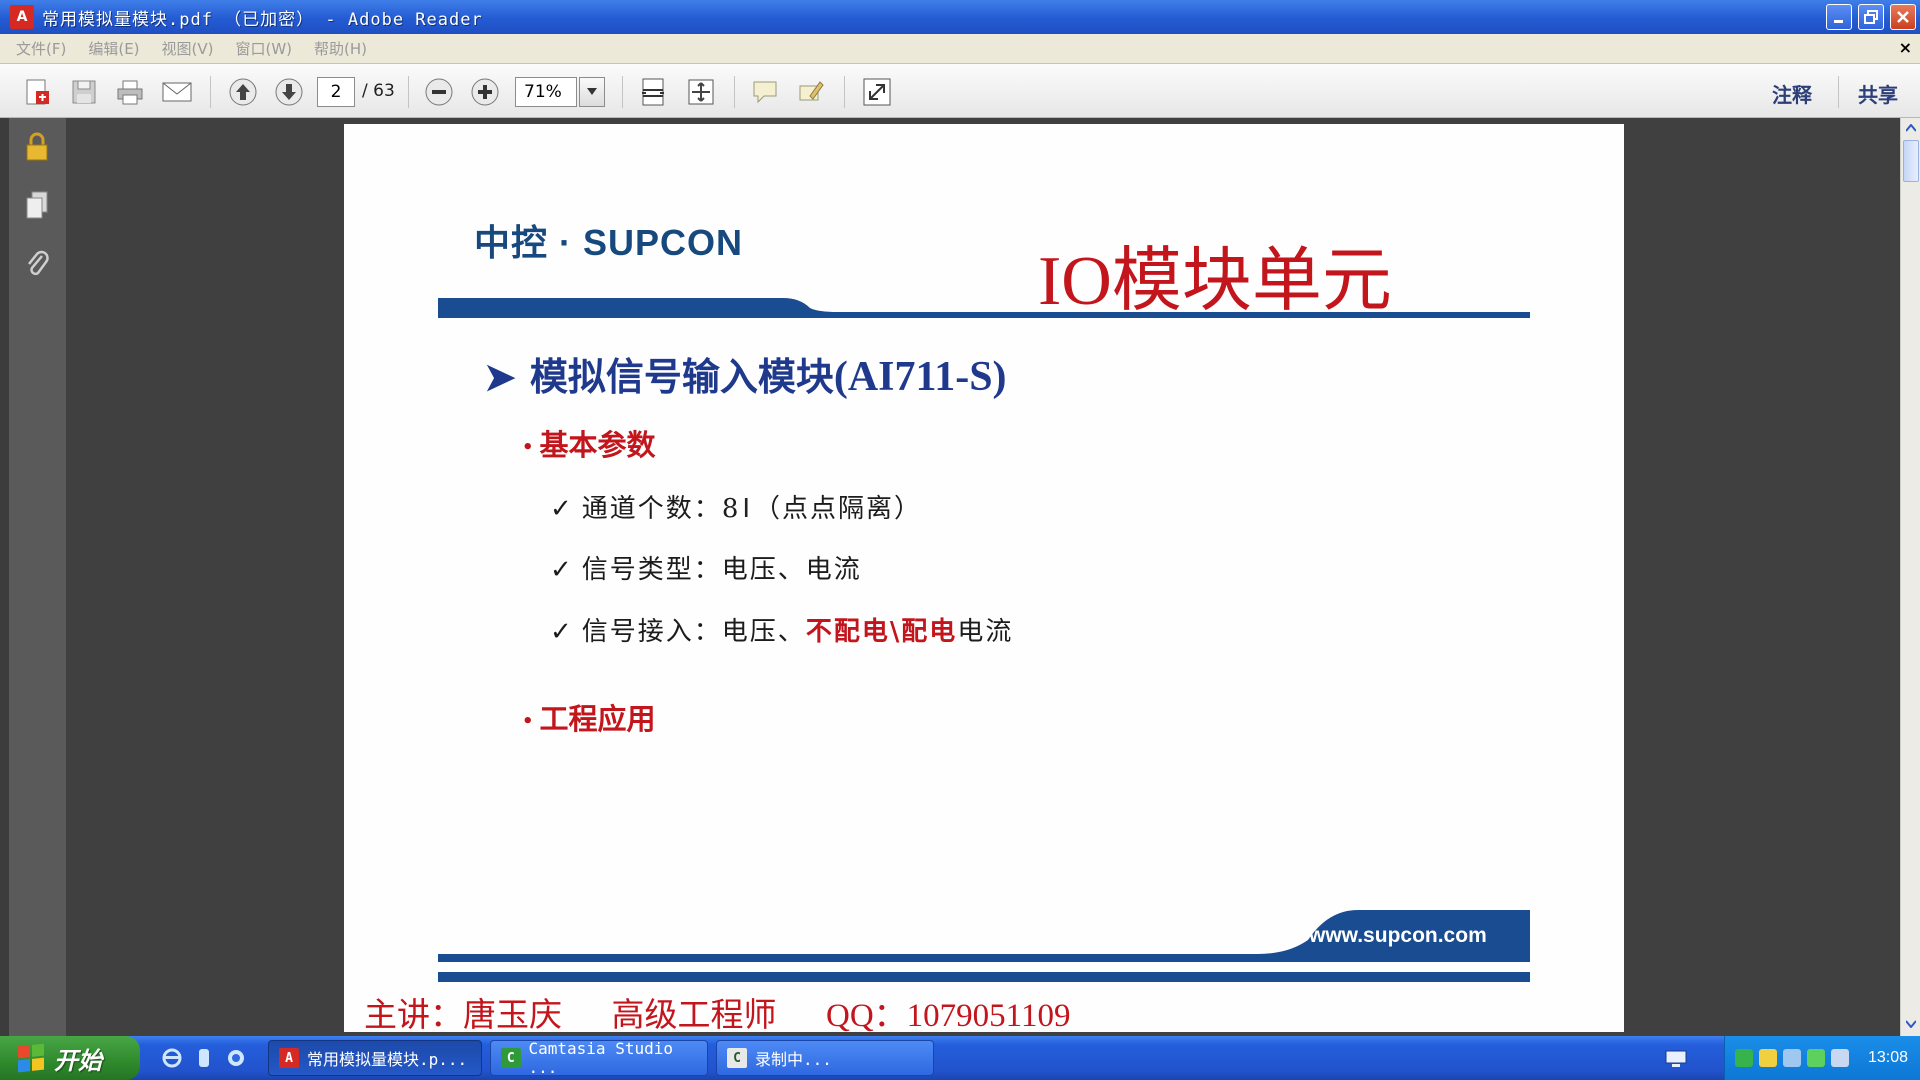 The width and height of the screenshot is (1920, 1080). What do you see at coordinates (681, 376) in the screenshot?
I see `heading-text: 模拟信号输入模块` at bounding box center [681, 376].